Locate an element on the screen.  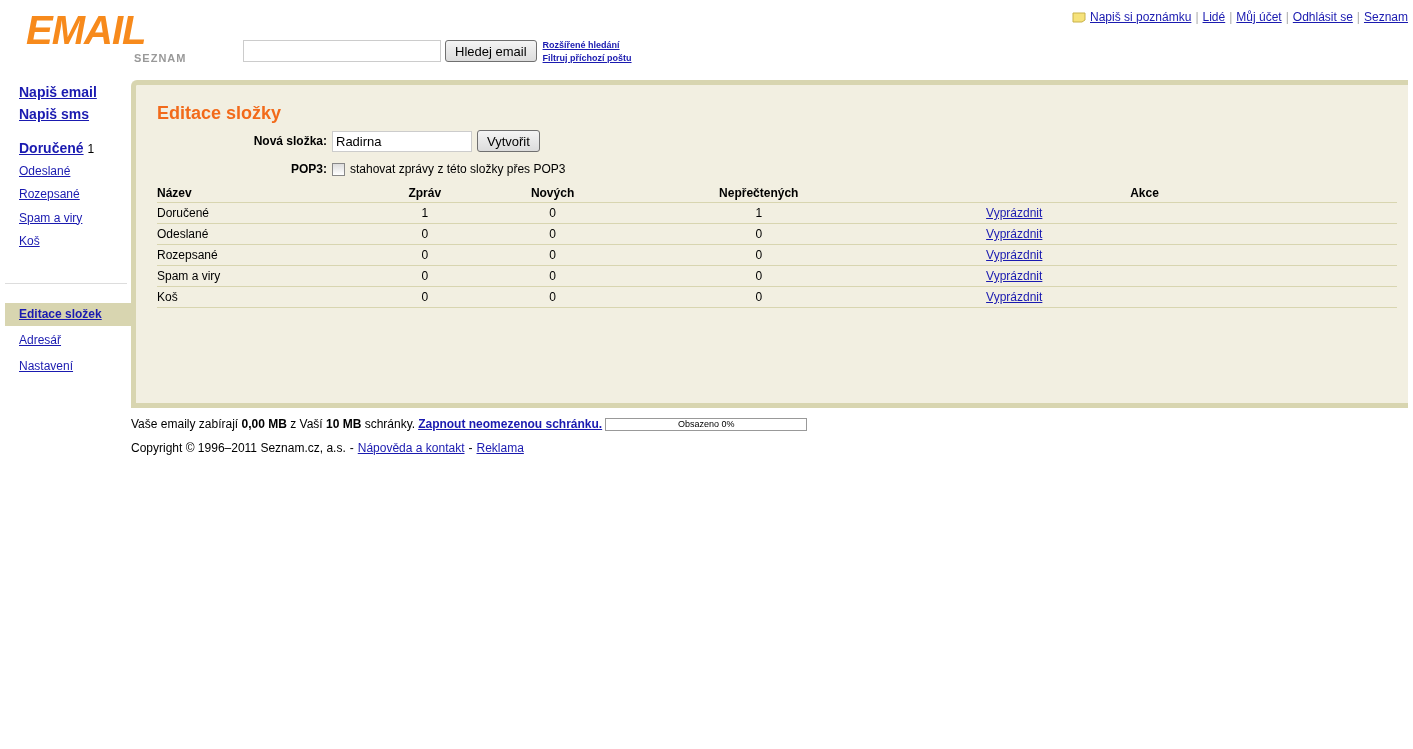
sidebar-item: Adresář is located at coordinates (68, 340).